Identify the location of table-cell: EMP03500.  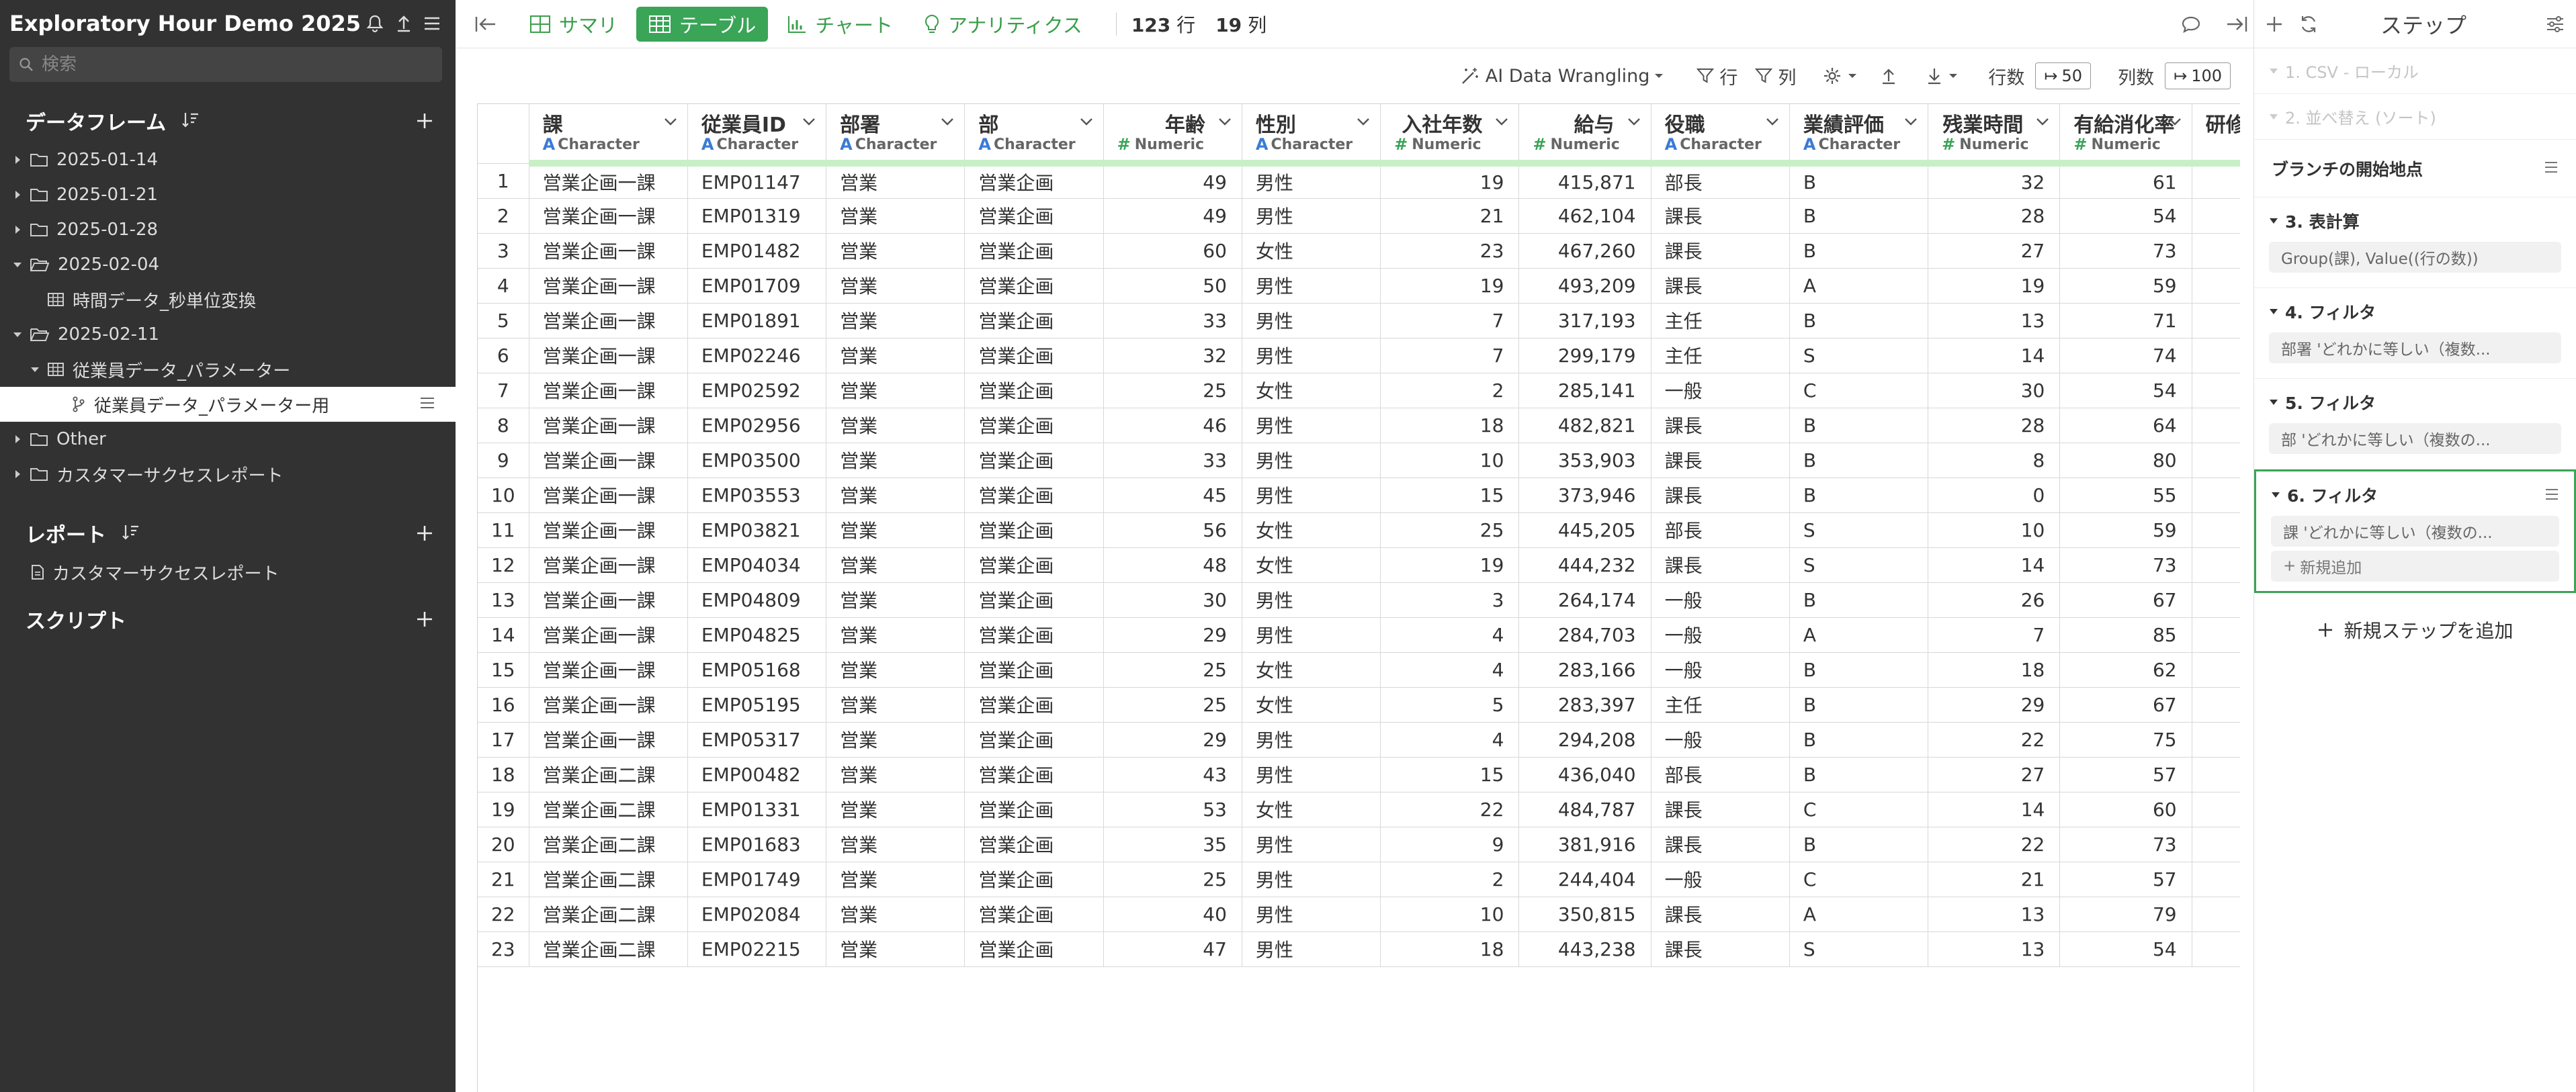
(757, 460).